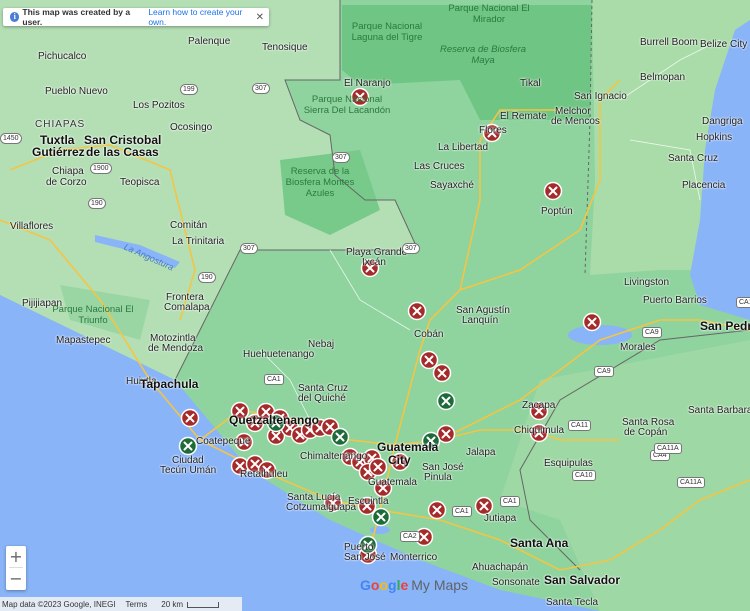 The image size is (750, 611). What do you see at coordinates (463, 147) in the screenshot?
I see `place-label: La Libertad` at bounding box center [463, 147].